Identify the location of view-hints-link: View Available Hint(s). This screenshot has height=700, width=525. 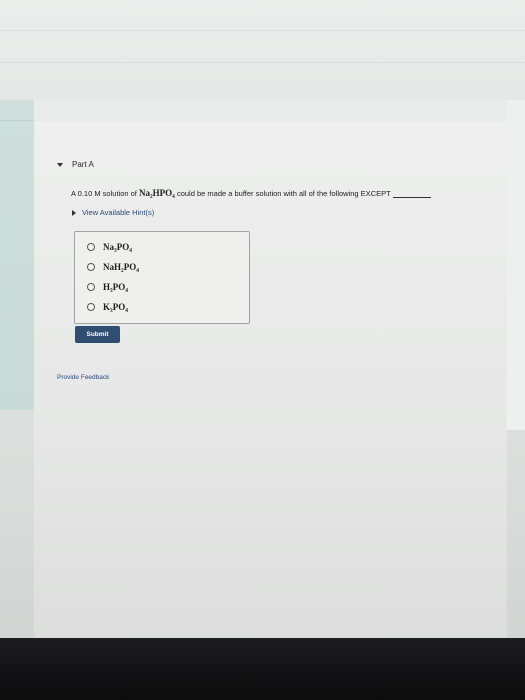
(113, 212).